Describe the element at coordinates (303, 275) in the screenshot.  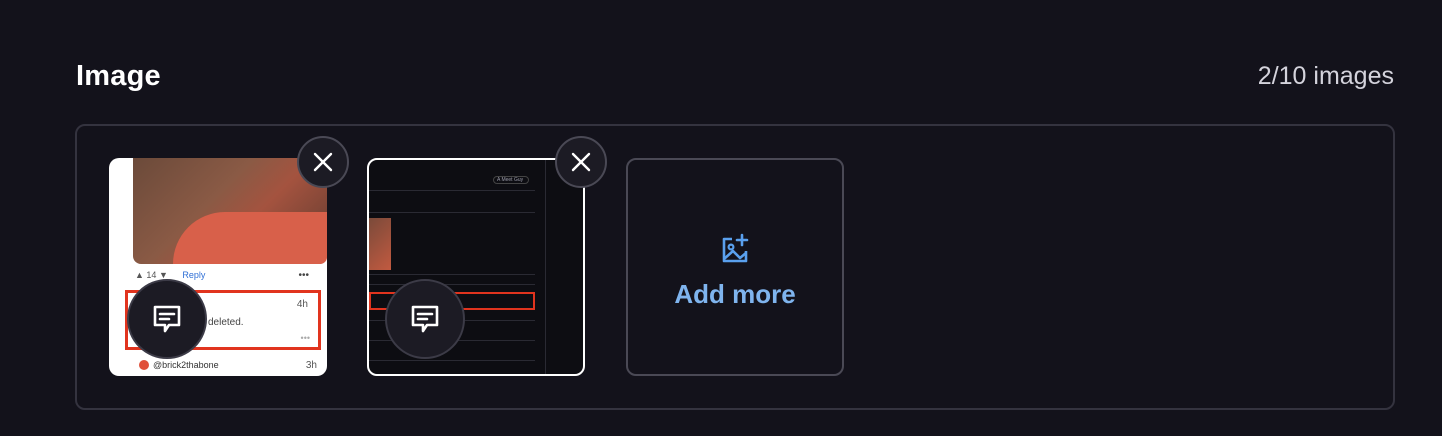
I see `thumbnail-dots: •••` at that location.